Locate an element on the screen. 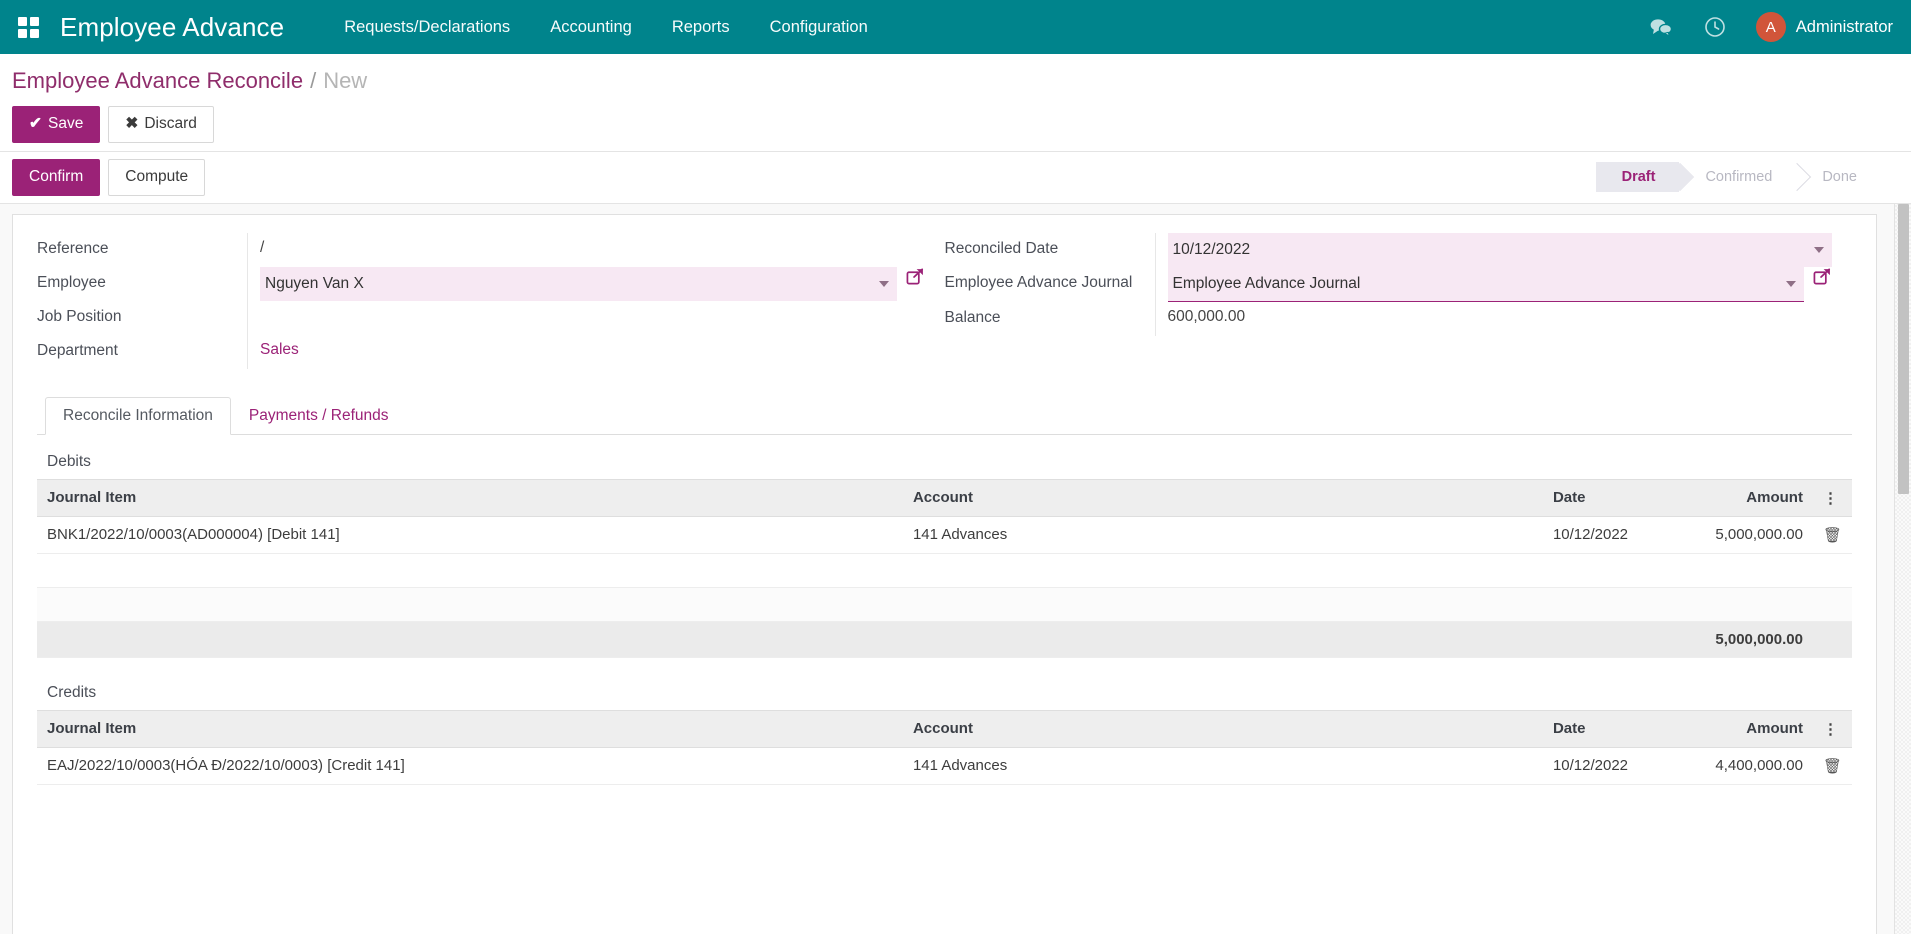 This screenshot has height=934, width=1911. stage-pipeline: Draft Confirmed Done is located at coordinates (1753, 177).